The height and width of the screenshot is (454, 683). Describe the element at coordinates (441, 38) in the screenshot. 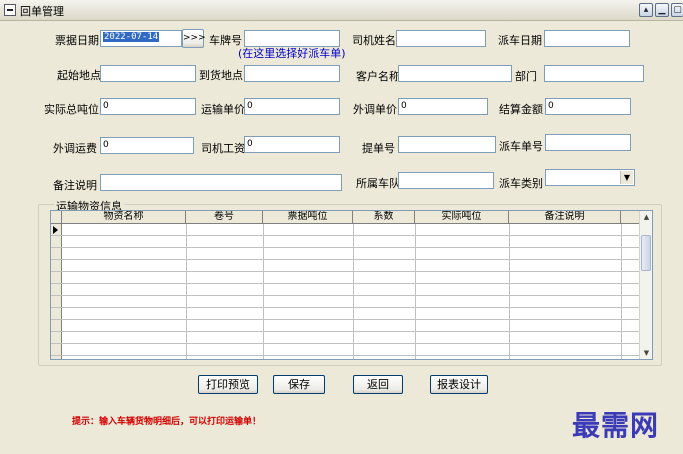

I see `driver-field` at that location.